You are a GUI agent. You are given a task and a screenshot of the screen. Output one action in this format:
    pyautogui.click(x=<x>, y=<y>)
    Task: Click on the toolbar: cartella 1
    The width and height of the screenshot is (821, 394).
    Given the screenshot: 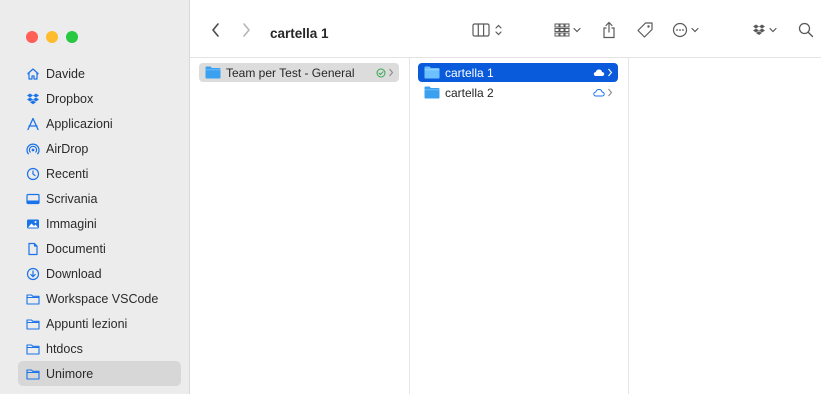 What is the action you would take?
    pyautogui.click(x=505, y=29)
    